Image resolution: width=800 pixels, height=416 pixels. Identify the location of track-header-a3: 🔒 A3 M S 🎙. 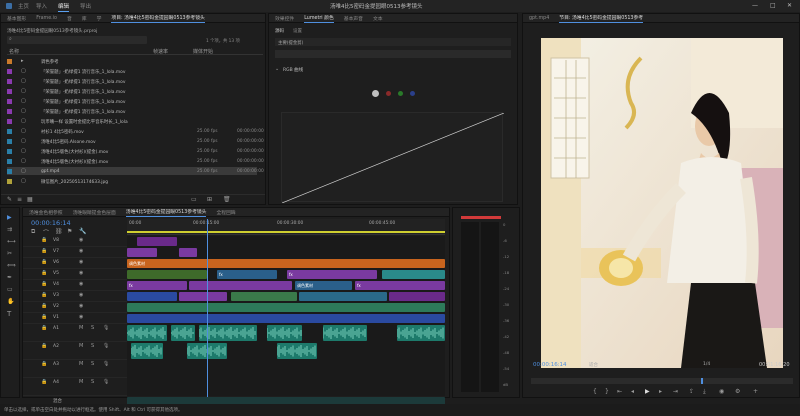
(75, 369).